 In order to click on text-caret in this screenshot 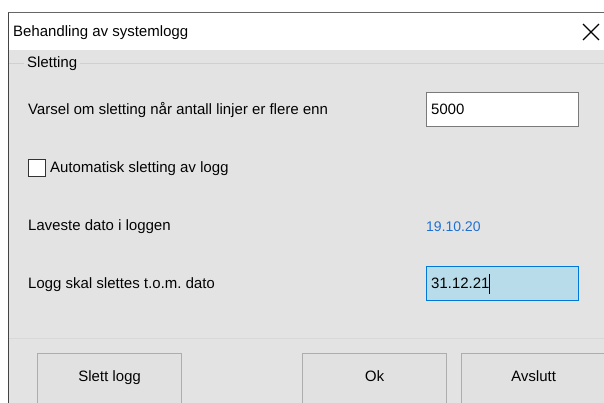, I will do `click(489, 284)`.